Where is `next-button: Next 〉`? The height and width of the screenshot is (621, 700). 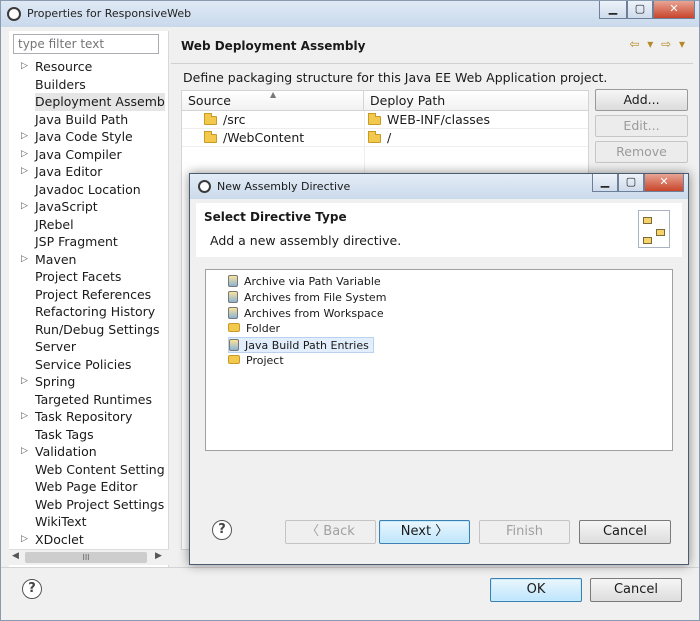 next-button: Next 〉 is located at coordinates (424, 532).